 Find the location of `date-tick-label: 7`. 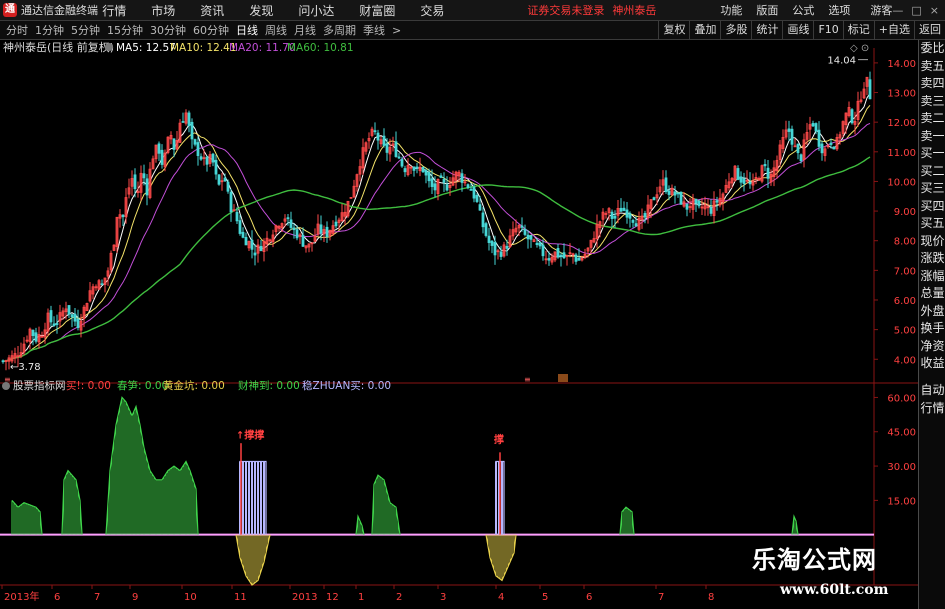

date-tick-label: 7 is located at coordinates (97, 597).